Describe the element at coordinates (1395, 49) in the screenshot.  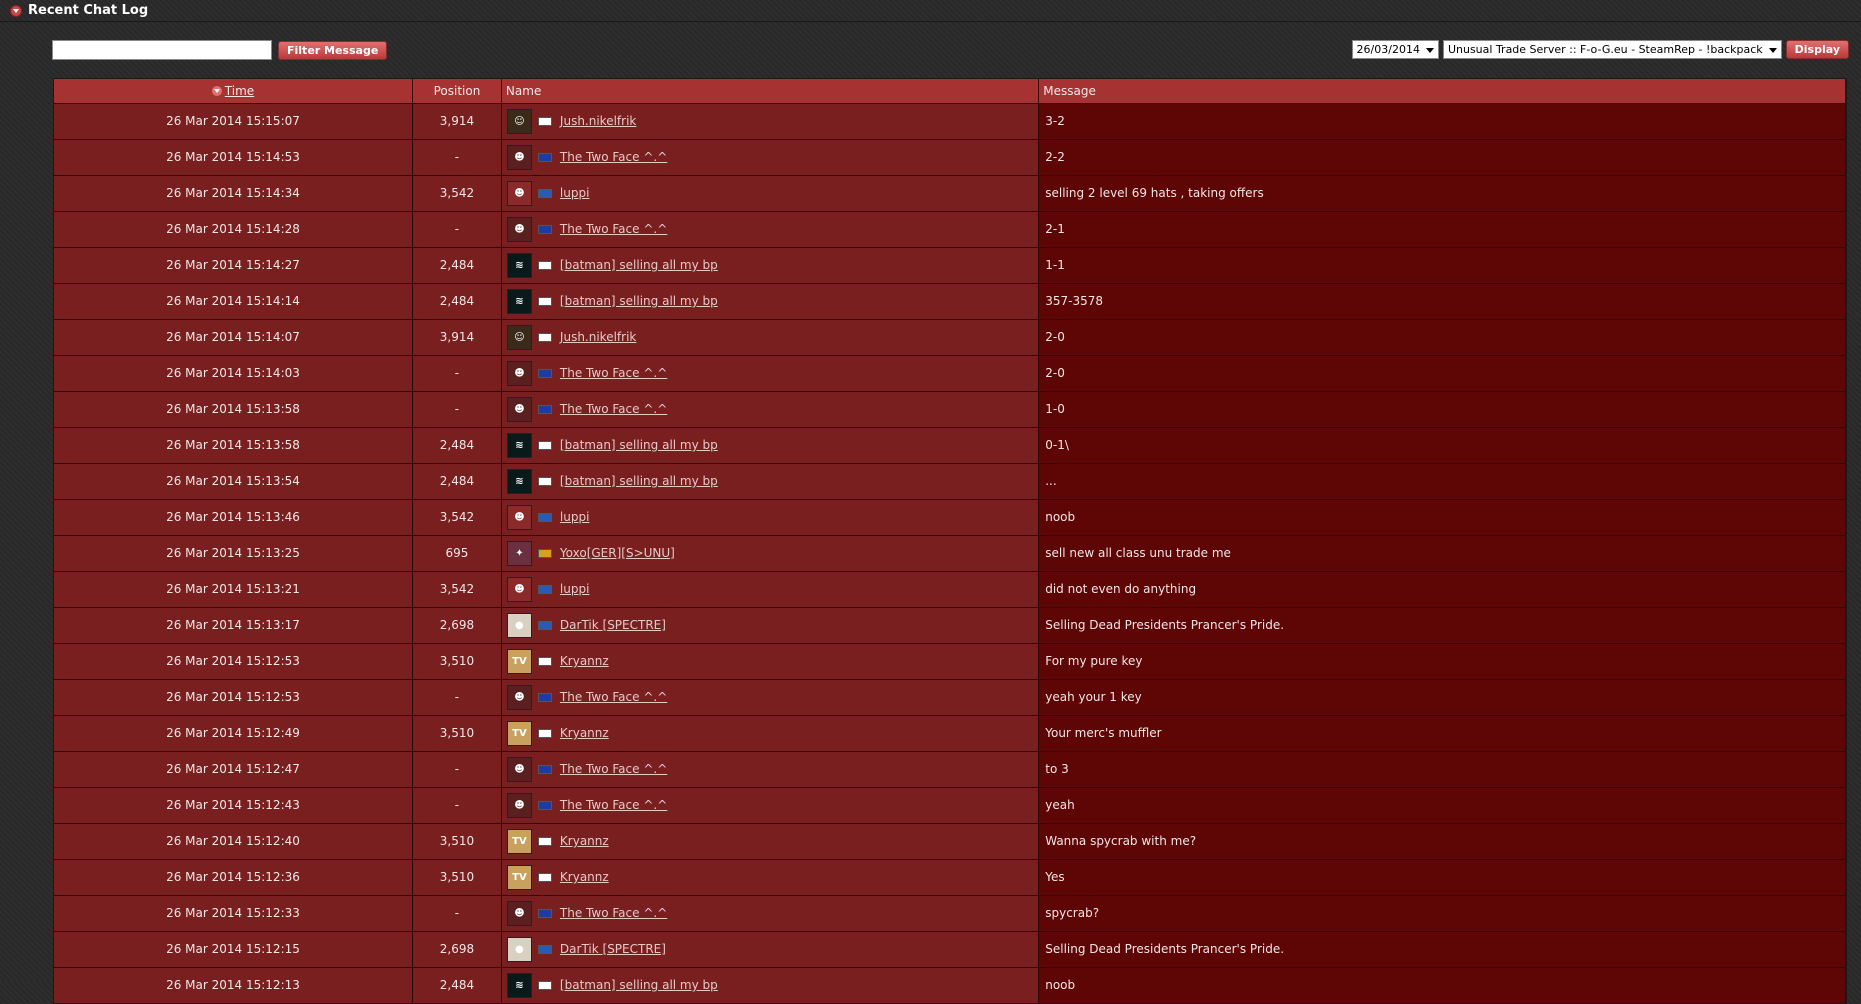
I see `date-select: 26/03/2014` at that location.